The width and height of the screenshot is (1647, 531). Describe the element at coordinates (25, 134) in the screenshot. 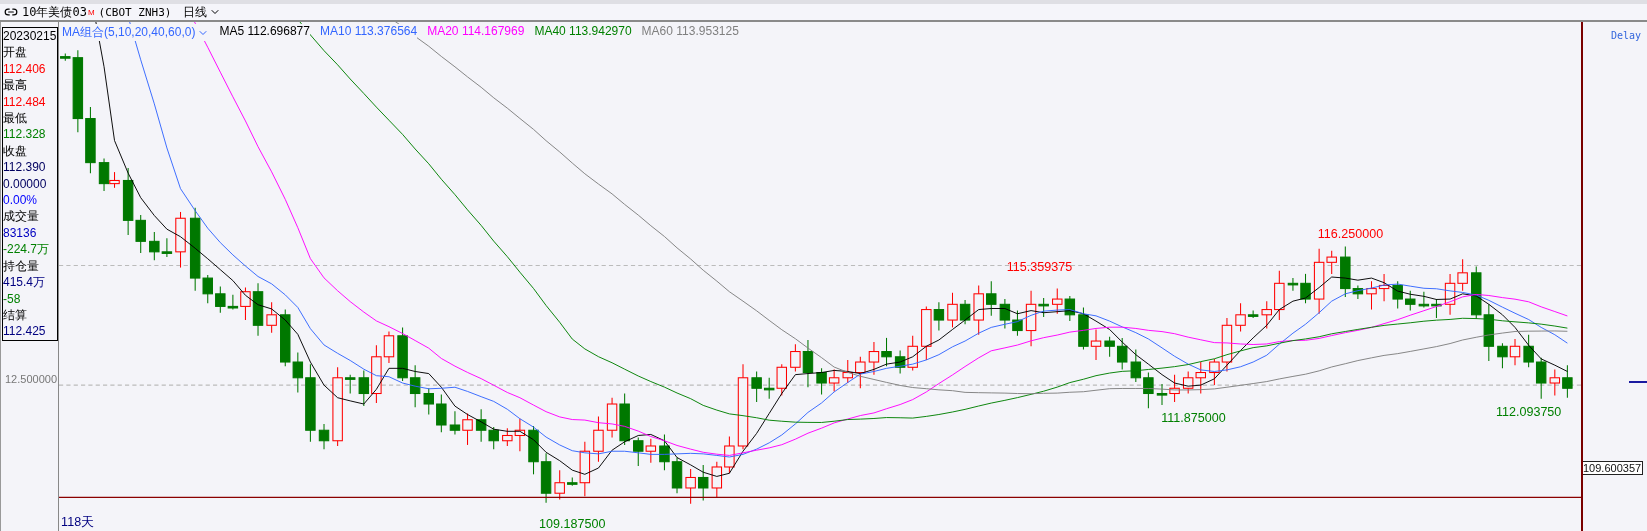

I see `info-value: 112.328` at that location.